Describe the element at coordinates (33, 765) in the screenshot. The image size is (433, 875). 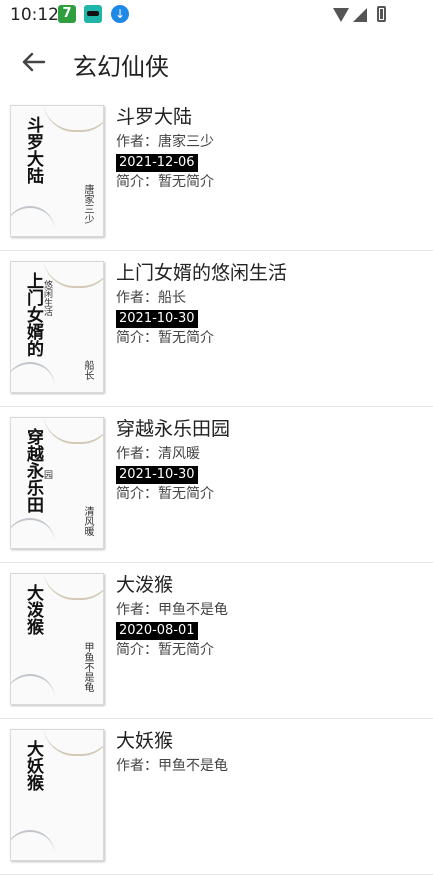
I see `cover-title: 大妖猴` at that location.